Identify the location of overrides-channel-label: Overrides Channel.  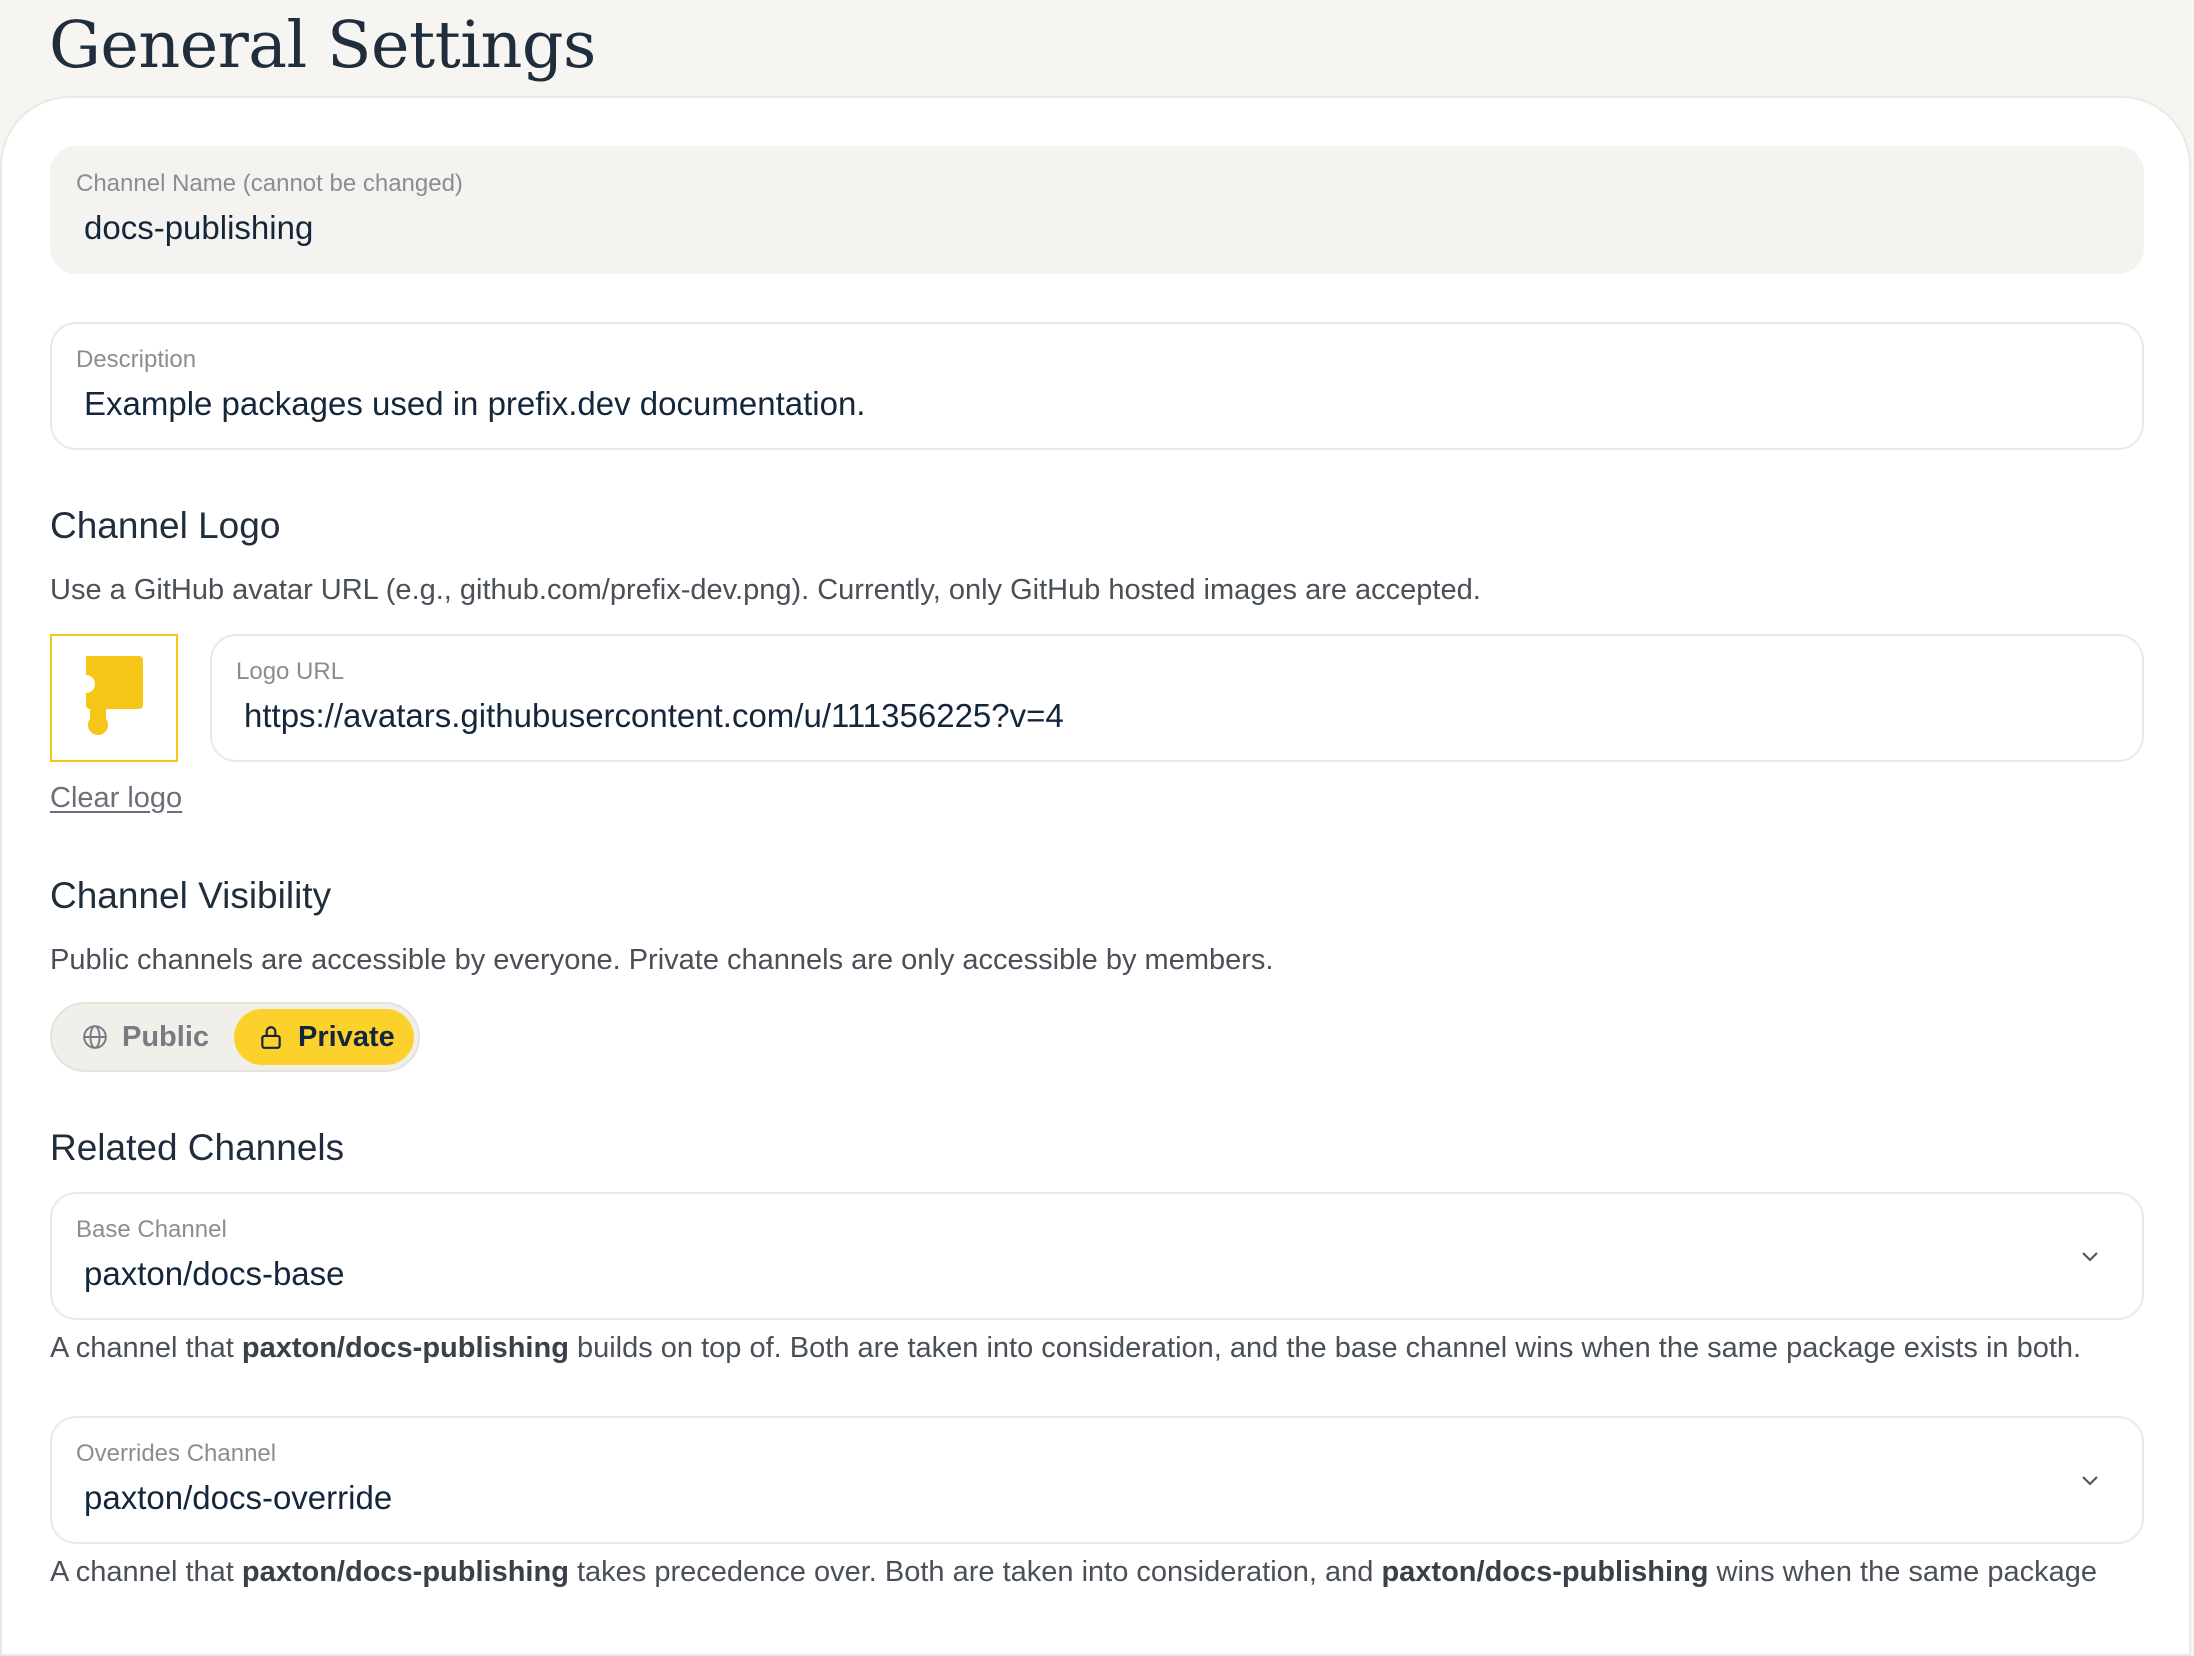
(176, 1453).